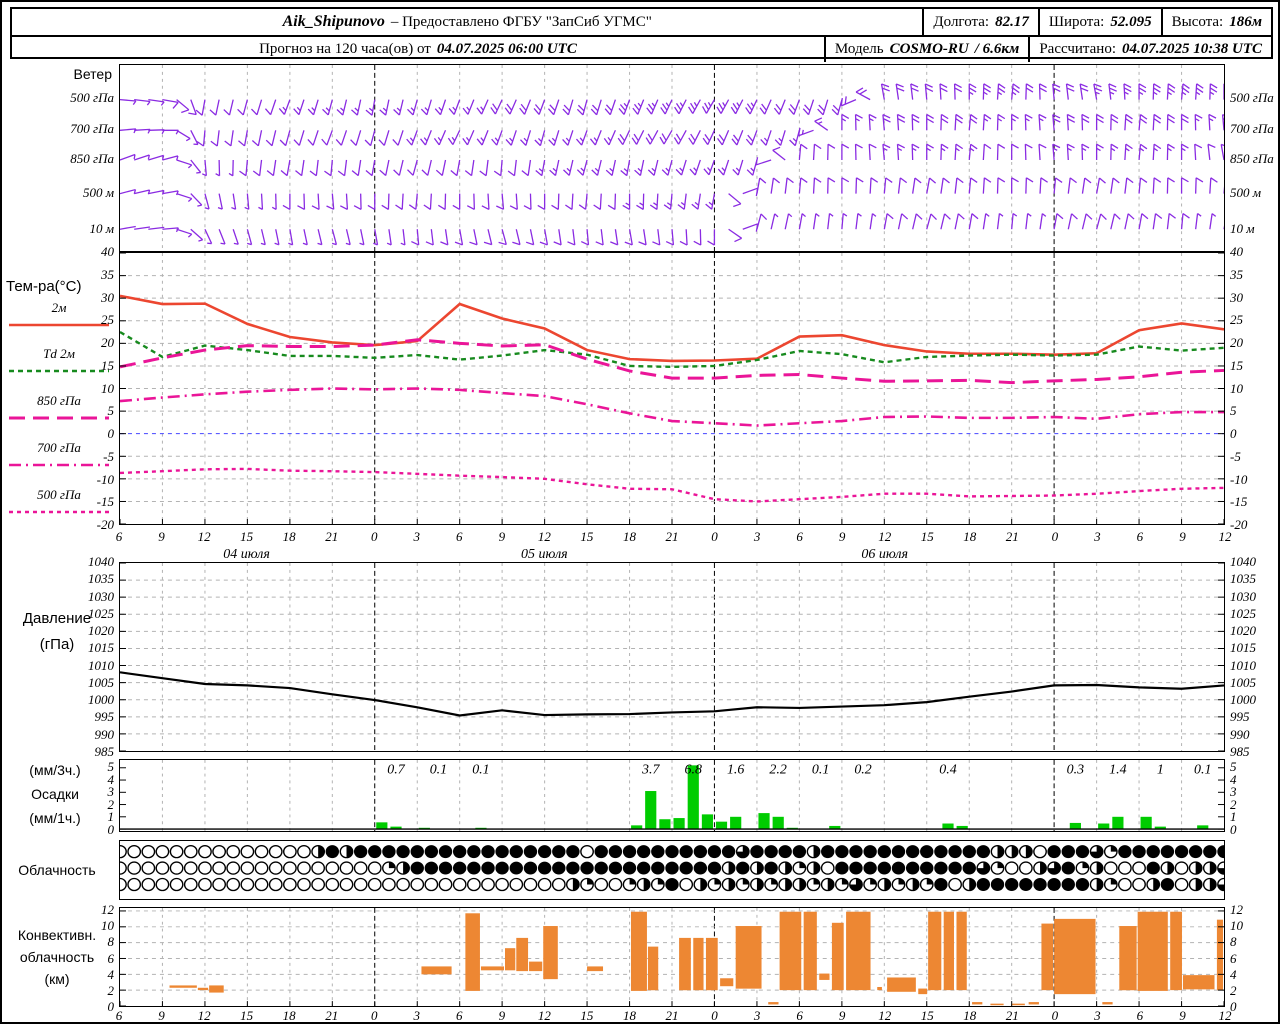 The height and width of the screenshot is (1024, 1280). What do you see at coordinates (101, 665) in the screenshot?
I see `axis-tick-label: 1010` at bounding box center [101, 665].